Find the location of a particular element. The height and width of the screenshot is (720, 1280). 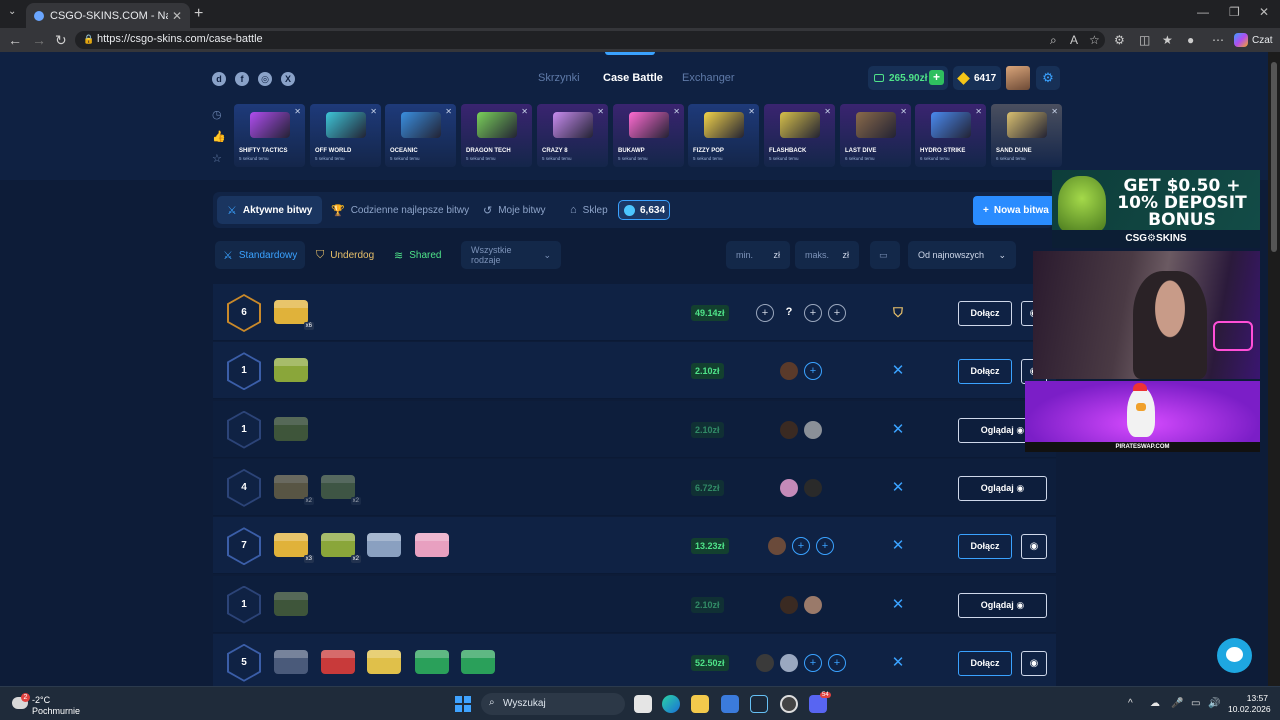

type-select: Wszystkie rodzaje ⌄ is located at coordinates (511, 255).